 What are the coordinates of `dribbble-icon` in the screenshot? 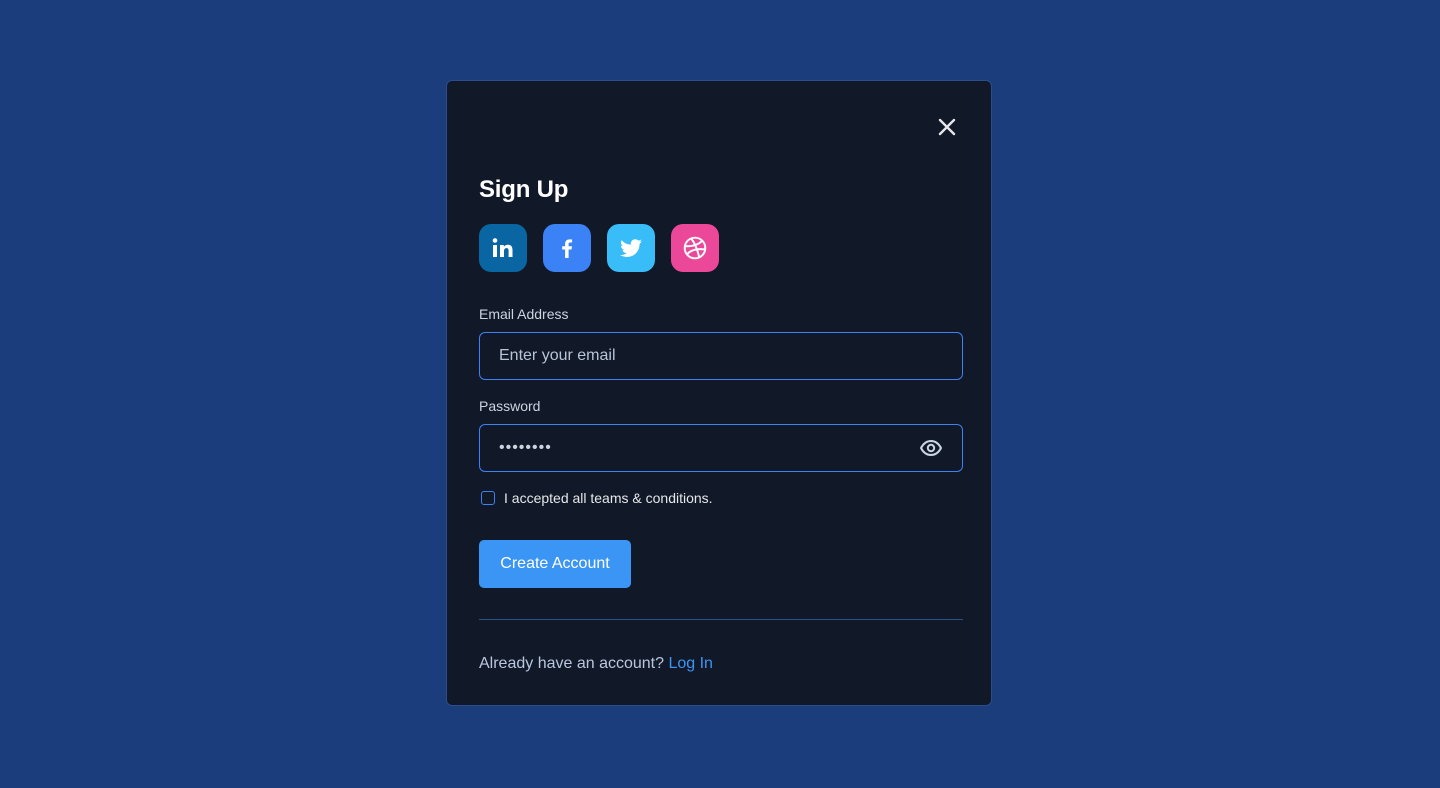 It's located at (695, 248).